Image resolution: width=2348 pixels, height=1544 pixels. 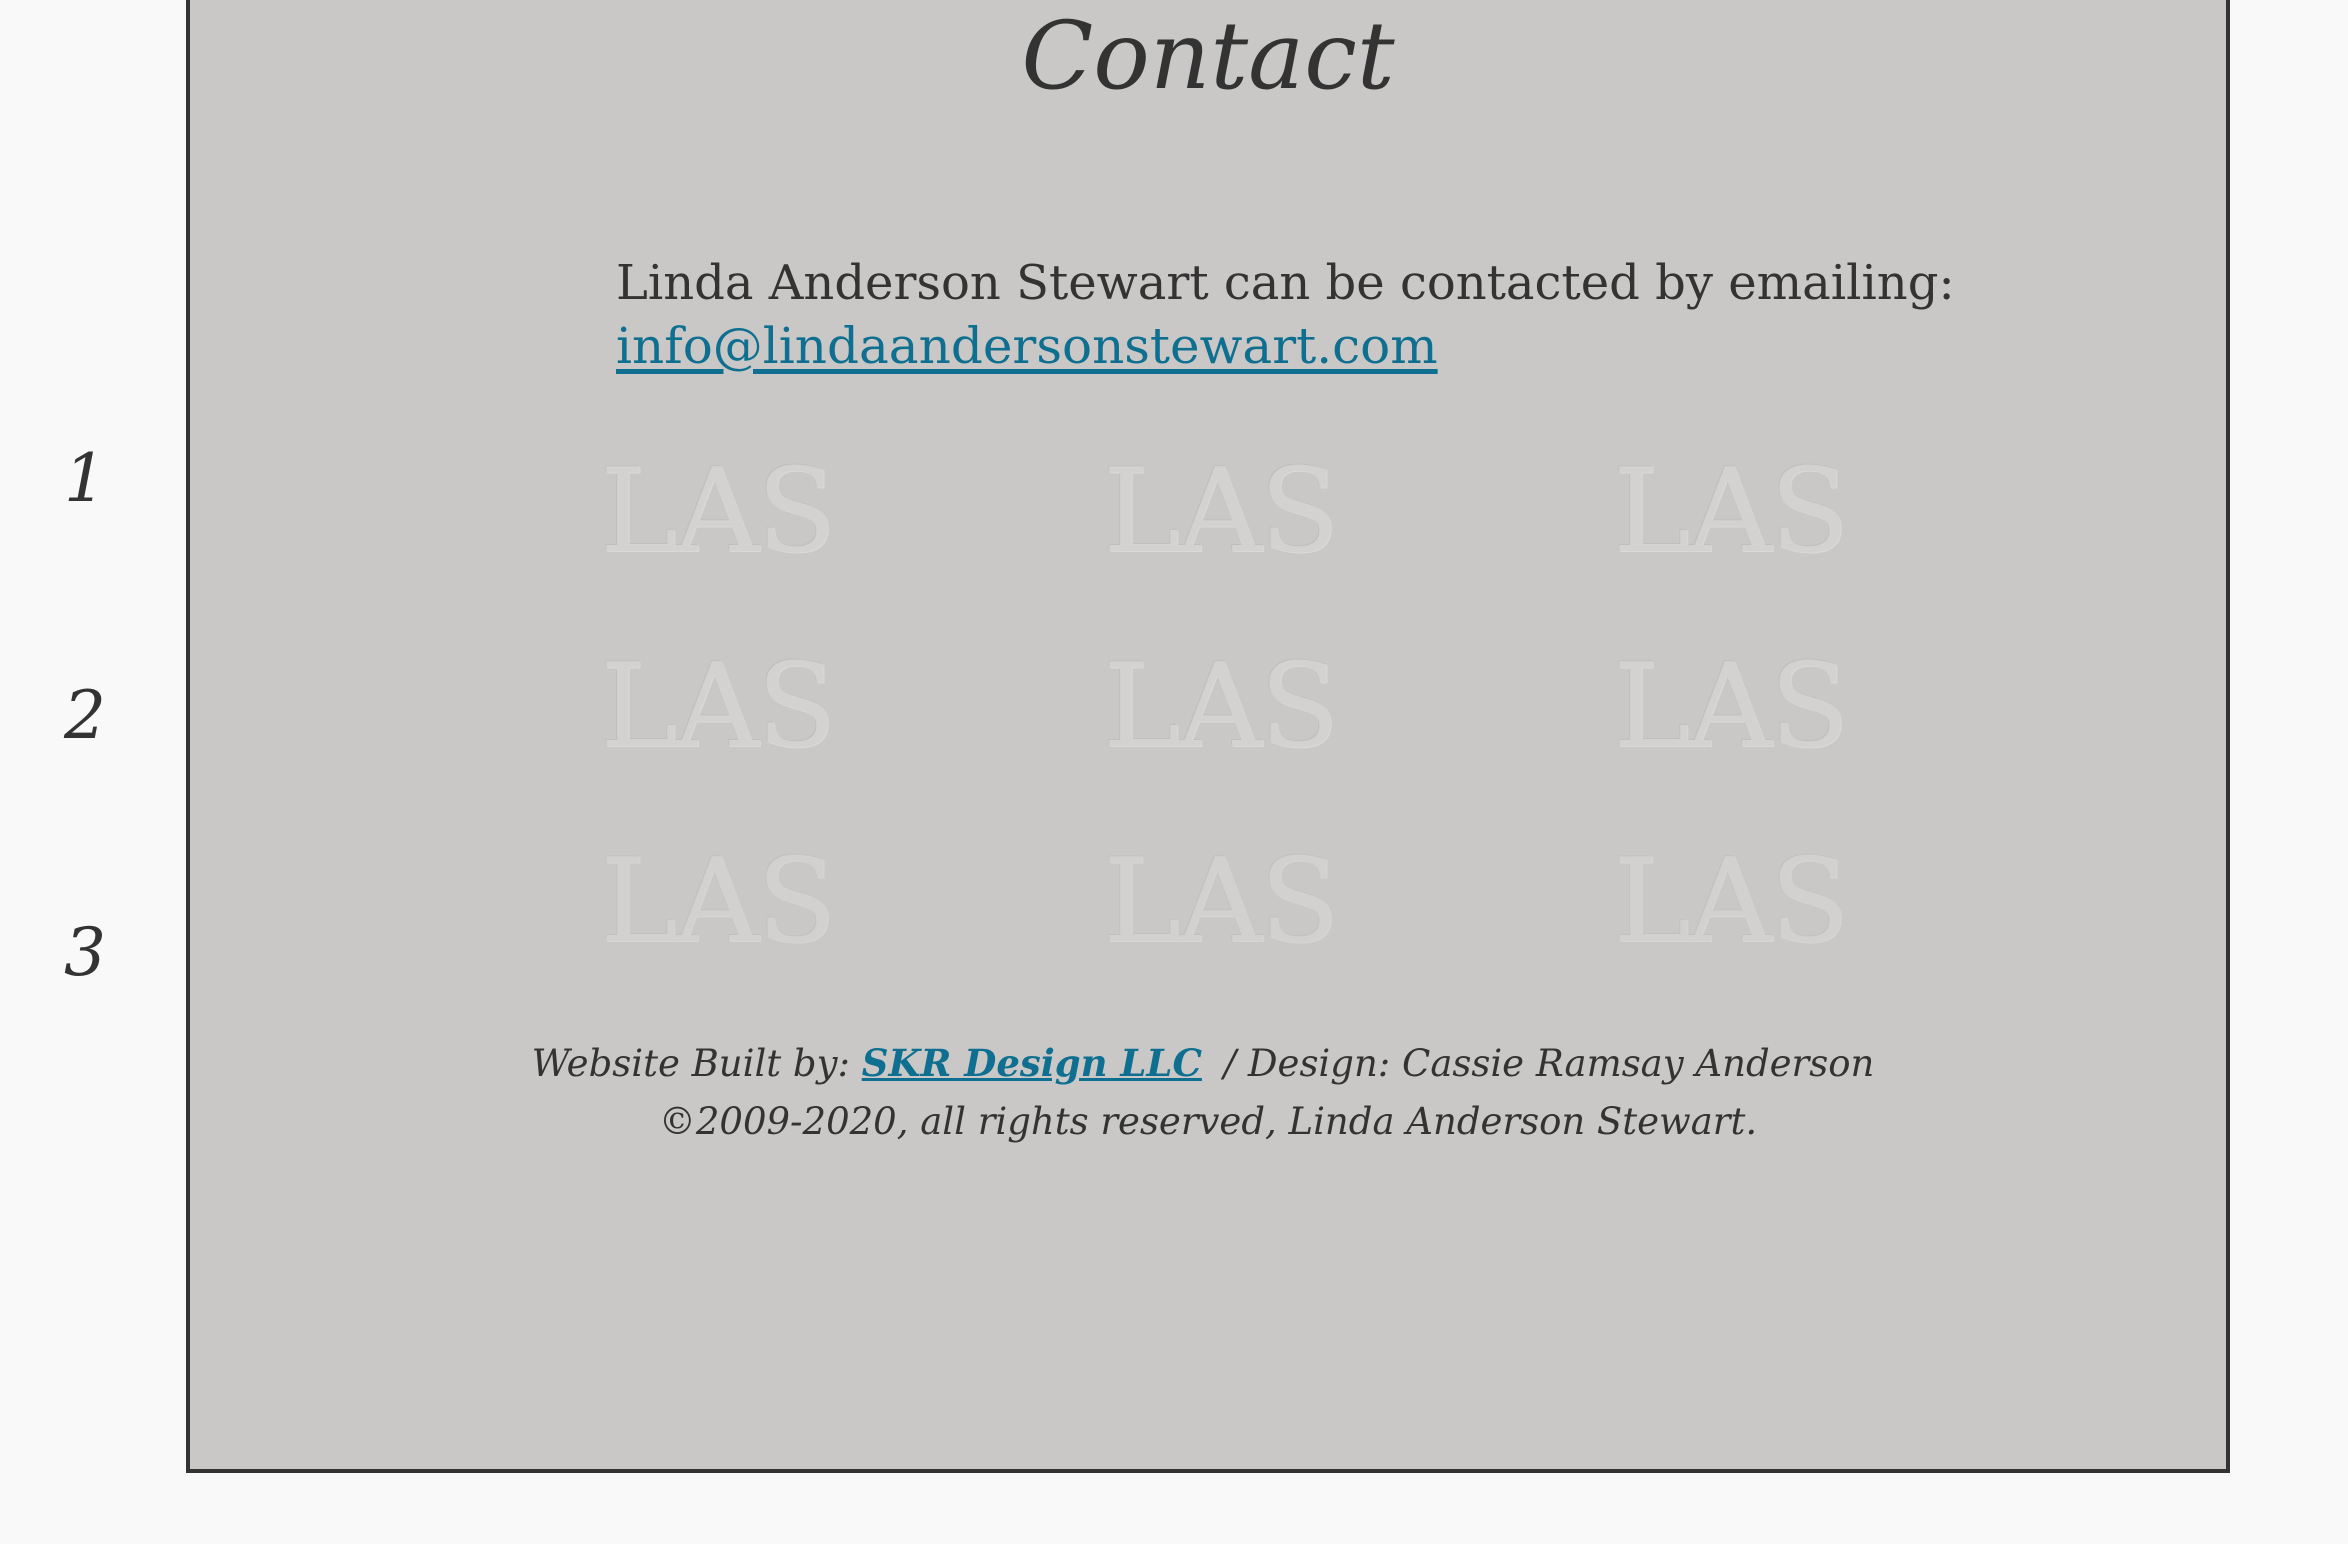 What do you see at coordinates (85, 953) in the screenshot?
I see `side-nav-item-3: 3` at bounding box center [85, 953].